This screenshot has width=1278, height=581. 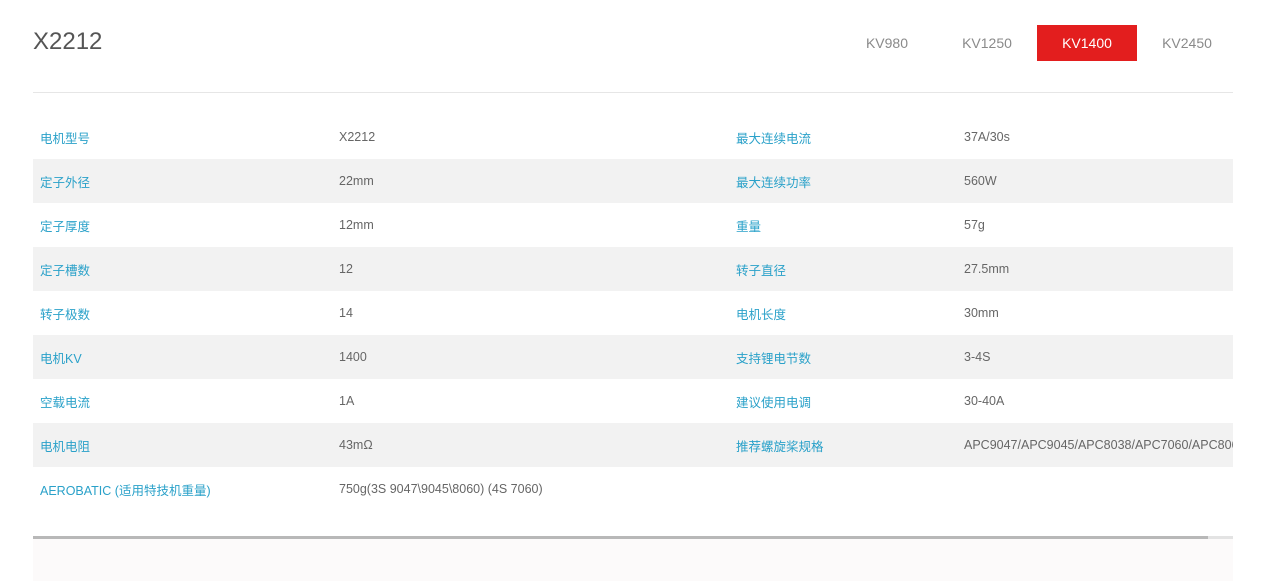 I want to click on spec-row: 定子厚度 12mm 重量 57g, so click(x=633, y=225).